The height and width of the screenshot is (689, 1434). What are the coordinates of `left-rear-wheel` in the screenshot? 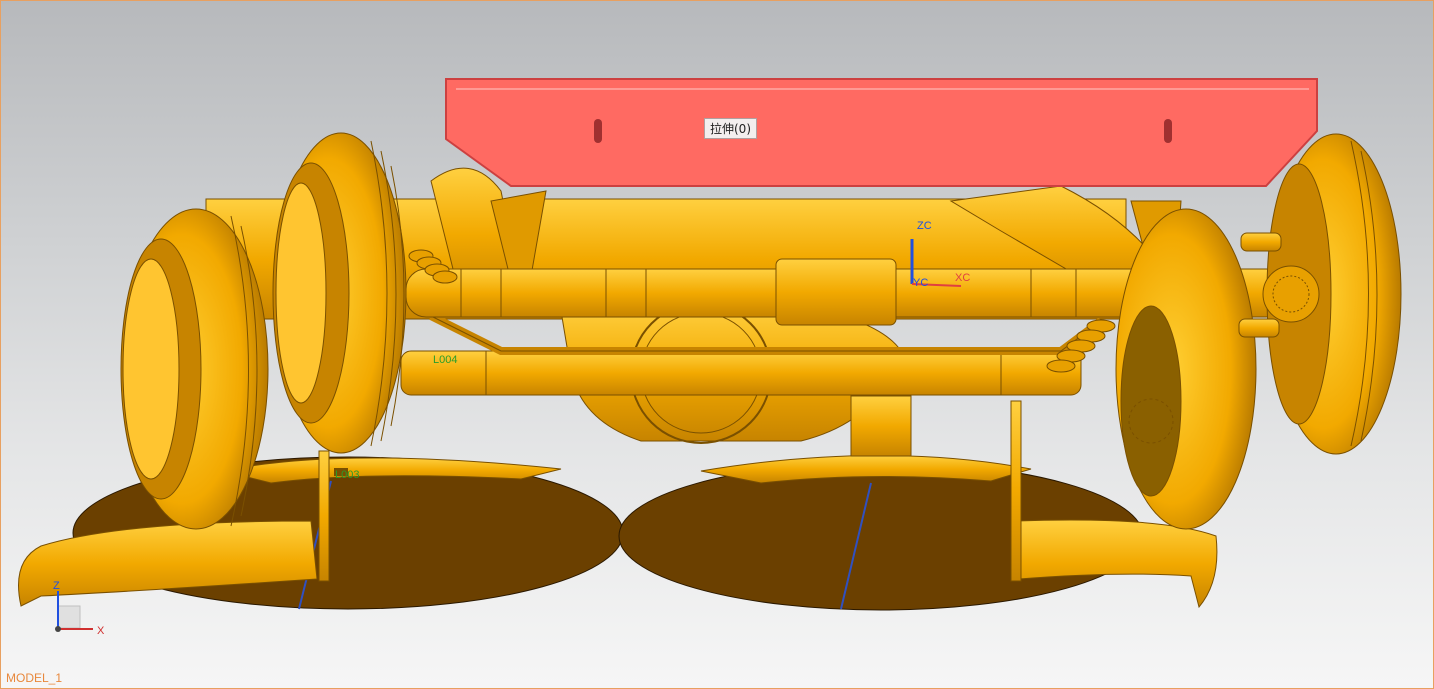 It's located at (194, 369).